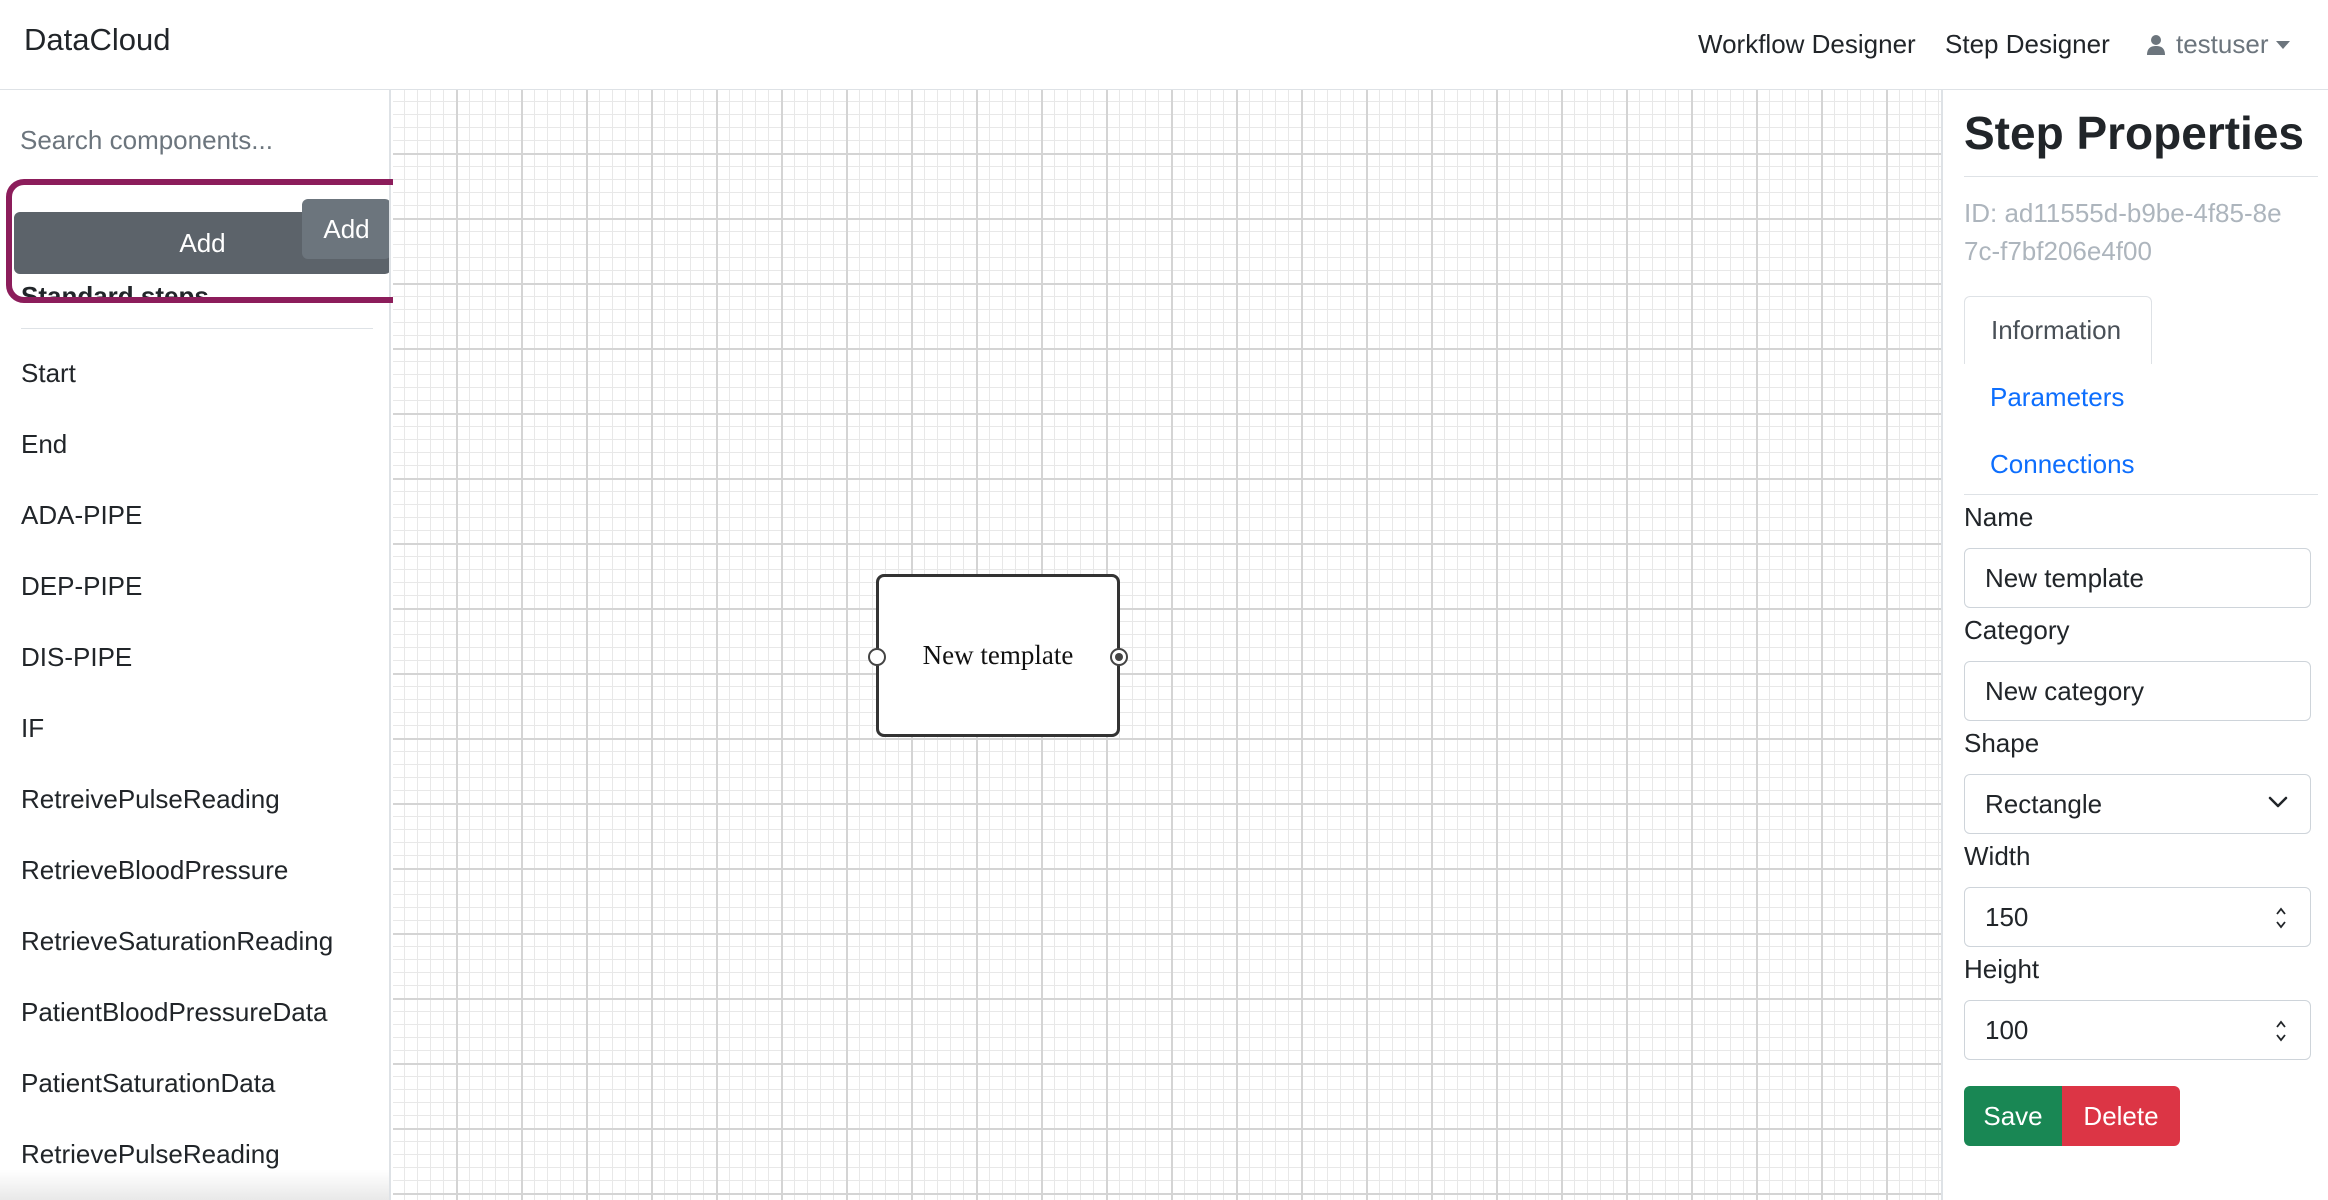 The height and width of the screenshot is (1200, 2328). I want to click on caret-down-icon, so click(2282, 44).